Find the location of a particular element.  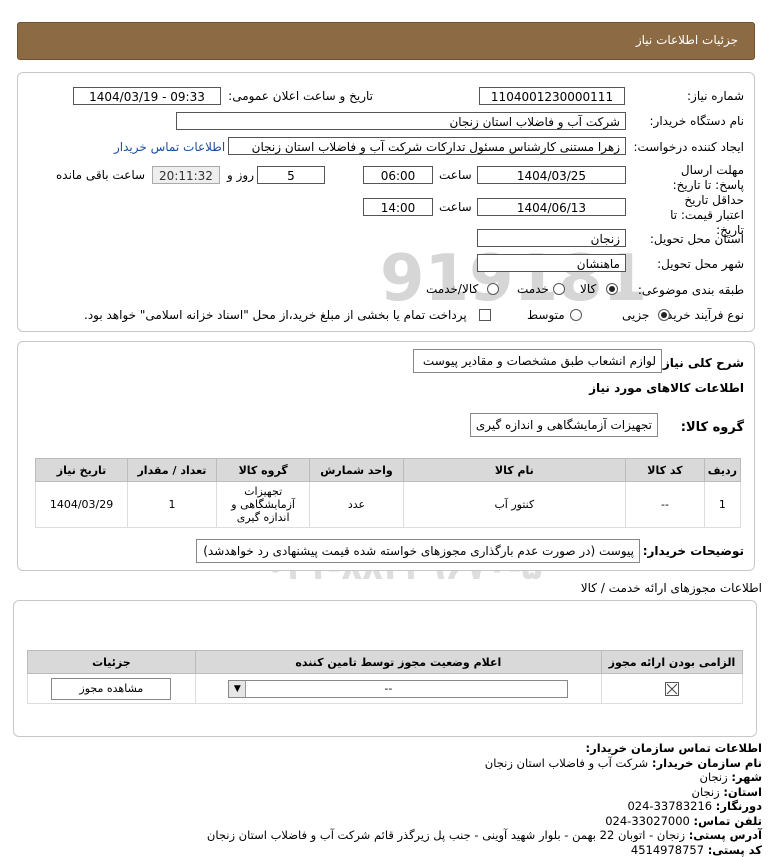

validity-date-field: 1404/06/13 is located at coordinates (551, 207).